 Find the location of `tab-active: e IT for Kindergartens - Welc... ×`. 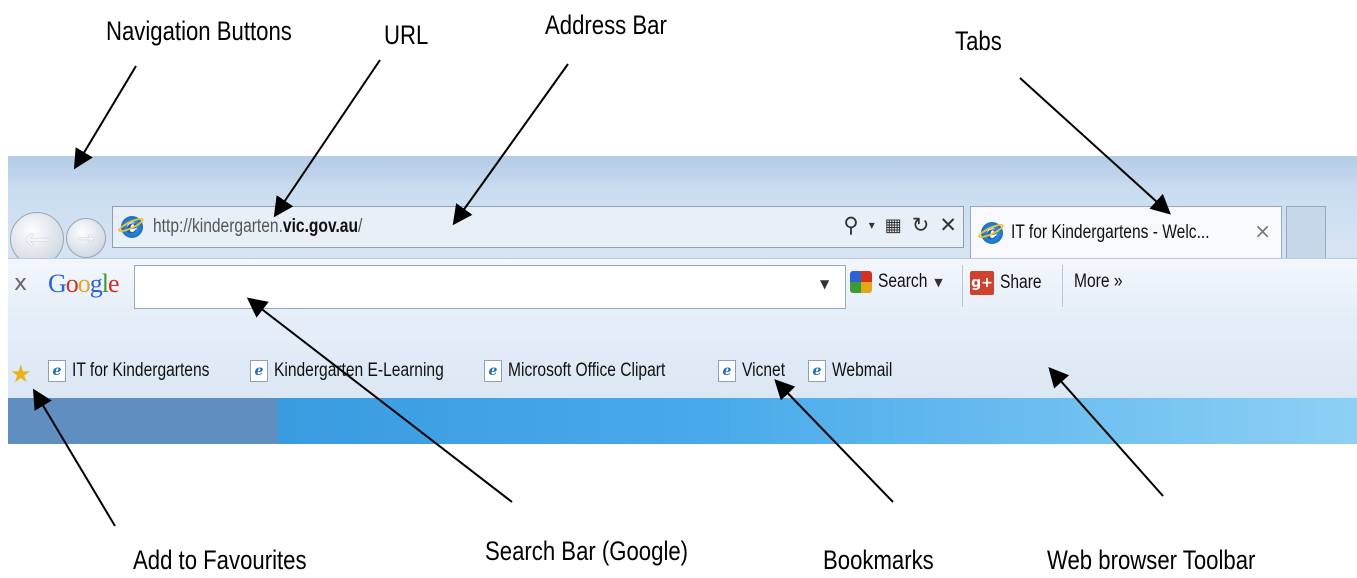

tab-active: e IT for Kindergartens - Welc... × is located at coordinates (1126, 232).